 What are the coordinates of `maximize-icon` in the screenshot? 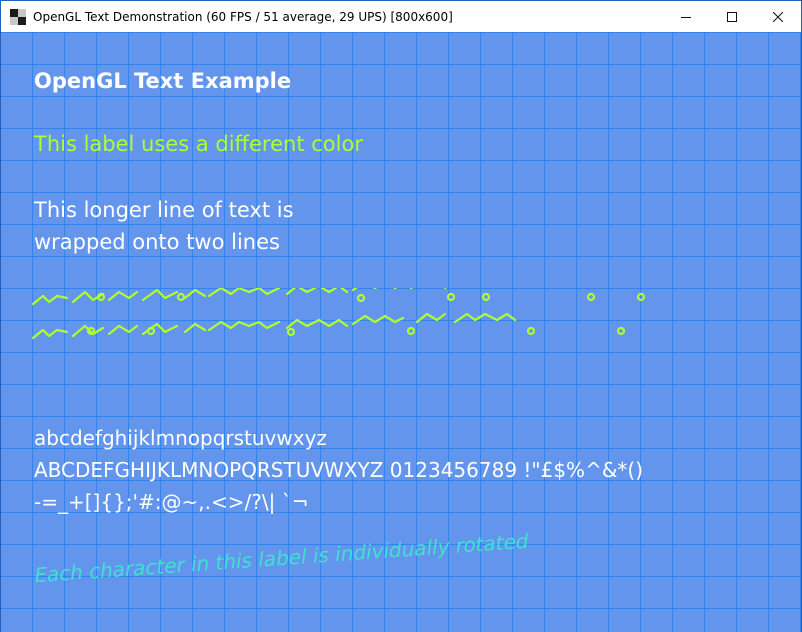 It's located at (732, 16).